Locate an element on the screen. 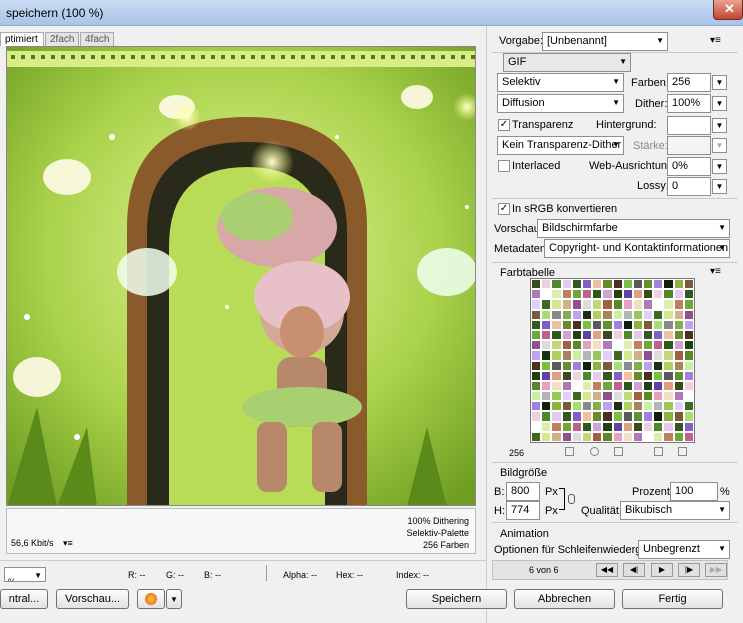  tab-2up: 2fach is located at coordinates (62, 39).